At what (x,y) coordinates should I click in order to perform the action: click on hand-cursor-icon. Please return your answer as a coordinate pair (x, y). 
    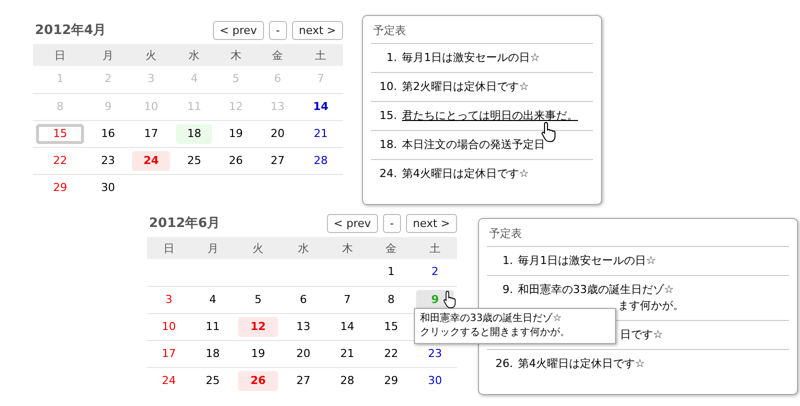
    Looking at the image, I should click on (549, 132).